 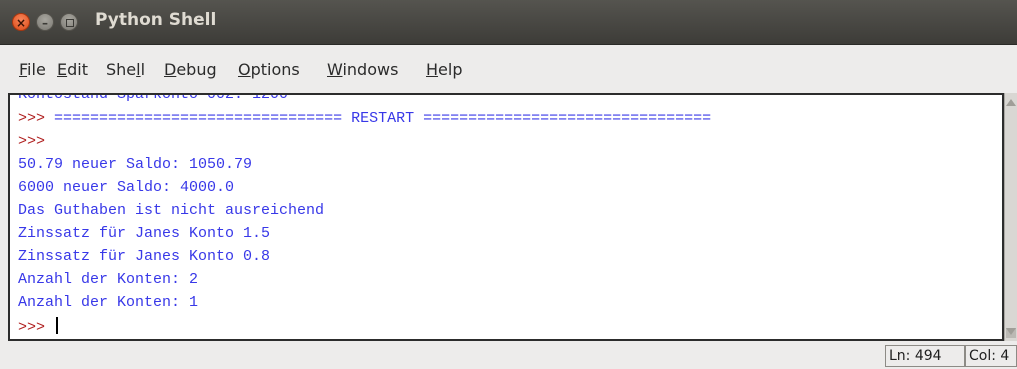 I want to click on scroll-up-icon, so click(x=1011, y=102).